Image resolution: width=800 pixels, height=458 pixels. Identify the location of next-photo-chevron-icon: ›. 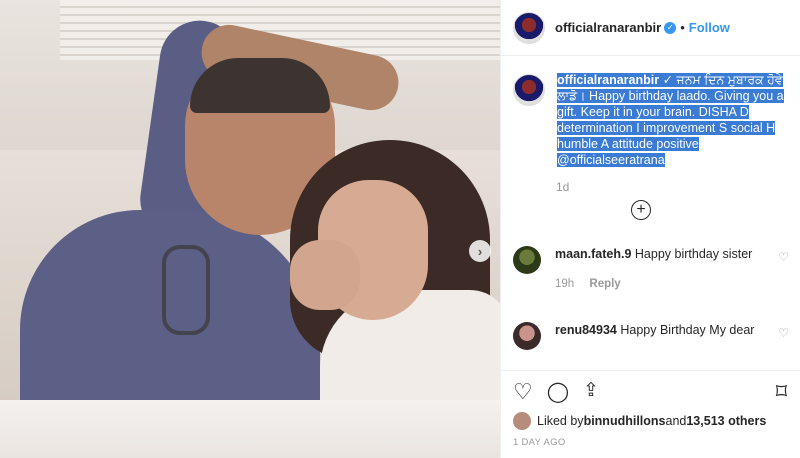
(480, 251).